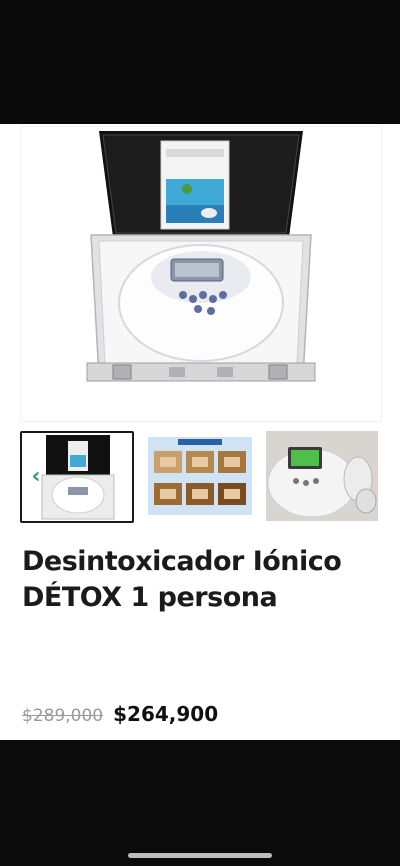 The image size is (400, 866). What do you see at coordinates (200, 62) in the screenshot?
I see `status-area` at bounding box center [200, 62].